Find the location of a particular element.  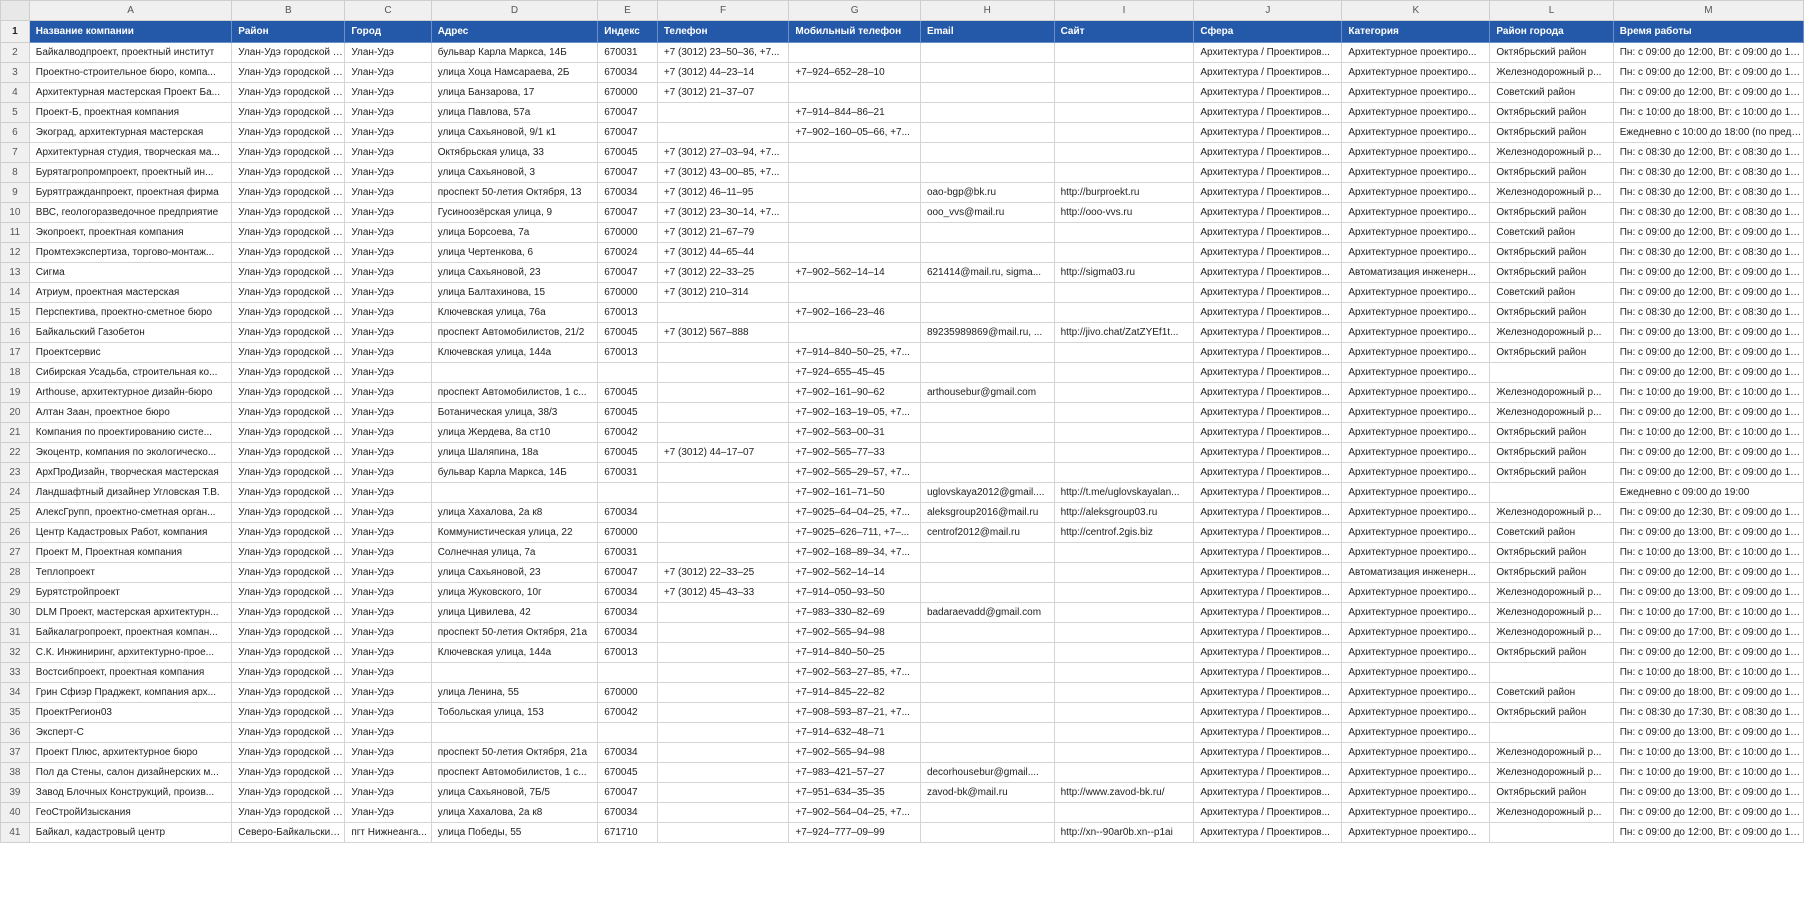

table-cell: Проект-Б, проектная компания is located at coordinates (130, 112).